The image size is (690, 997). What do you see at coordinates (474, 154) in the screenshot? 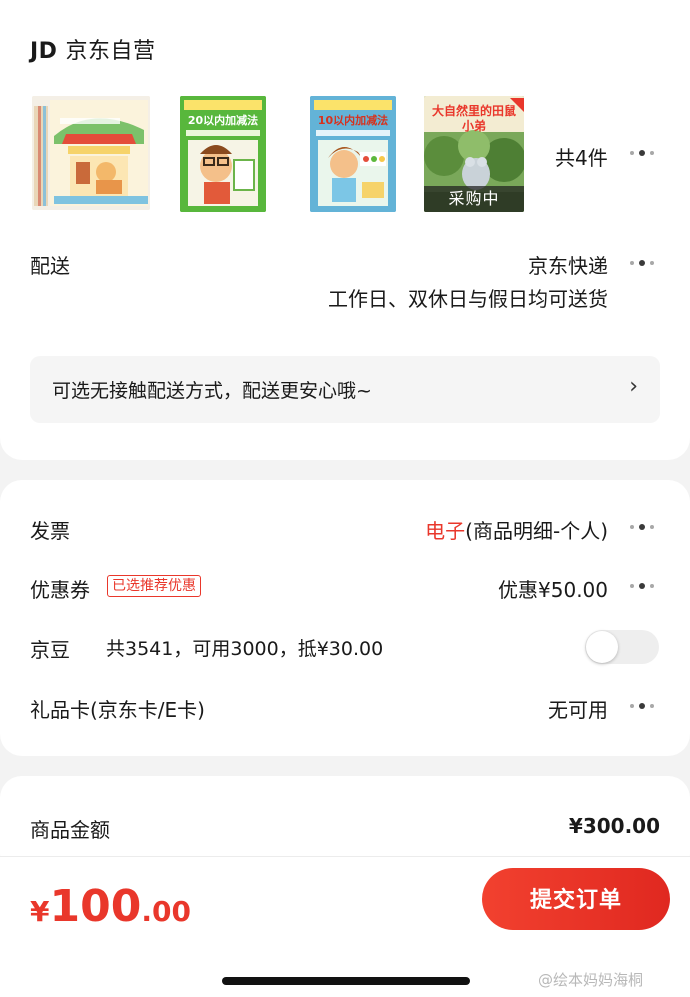
I see `product-thumbnail-4: 大自然里的田鼠小弟 采购中` at bounding box center [474, 154].